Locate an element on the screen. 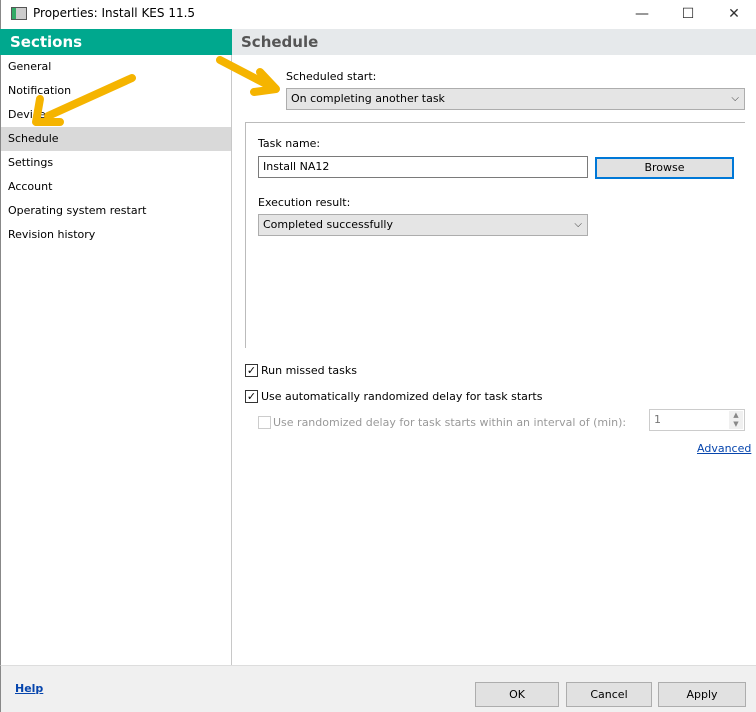 This screenshot has width=756, height=712. annotation-arrows is located at coordinates (156, 91).